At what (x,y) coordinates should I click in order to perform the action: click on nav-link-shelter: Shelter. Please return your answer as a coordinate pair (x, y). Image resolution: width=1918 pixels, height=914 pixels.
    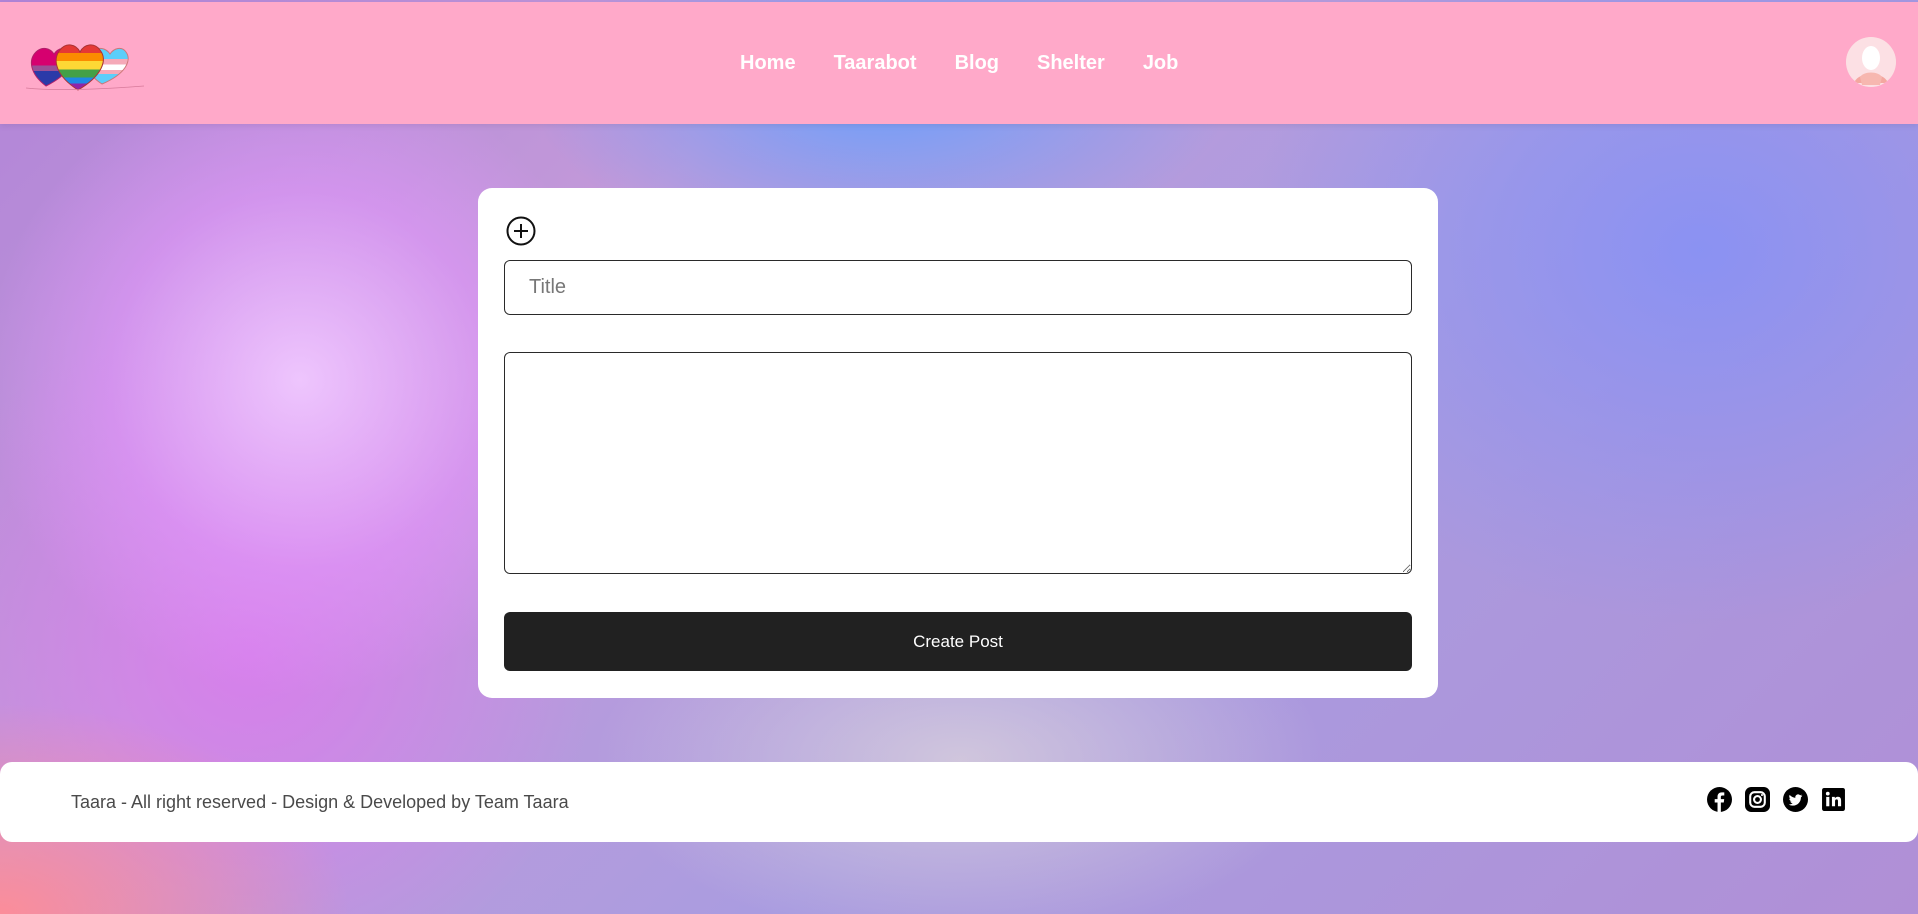
    Looking at the image, I should click on (1071, 63).